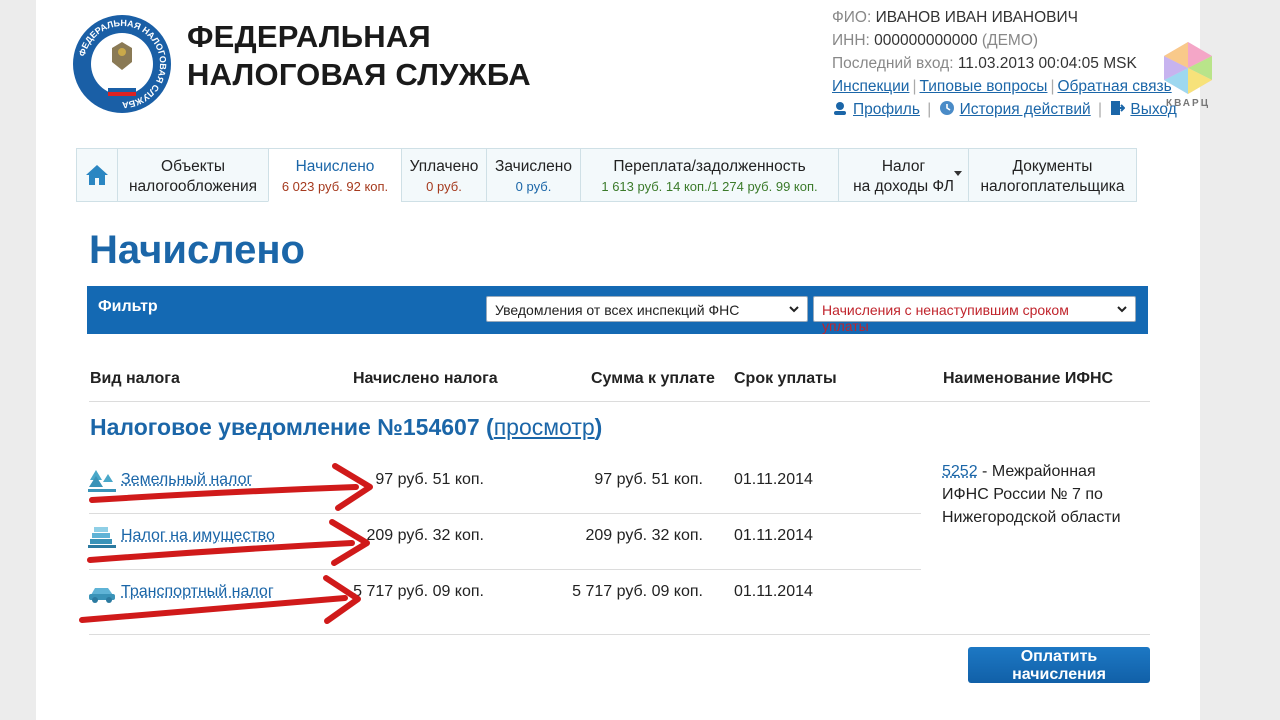 This screenshot has height=720, width=1280. What do you see at coordinates (1188, 68) in the screenshot?
I see `kvarc-logo-icon` at bounding box center [1188, 68].